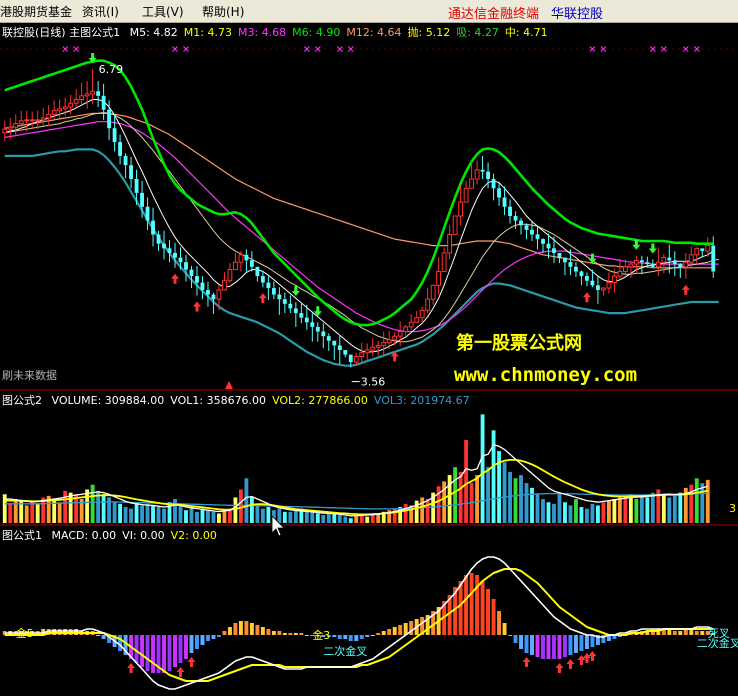 Image resolution: width=738 pixels, height=696 pixels. Describe the element at coordinates (134, 535) in the screenshot. I see `macd-header-items: MACD: 0.00 VI: 0.00 V2: 0.00` at that location.